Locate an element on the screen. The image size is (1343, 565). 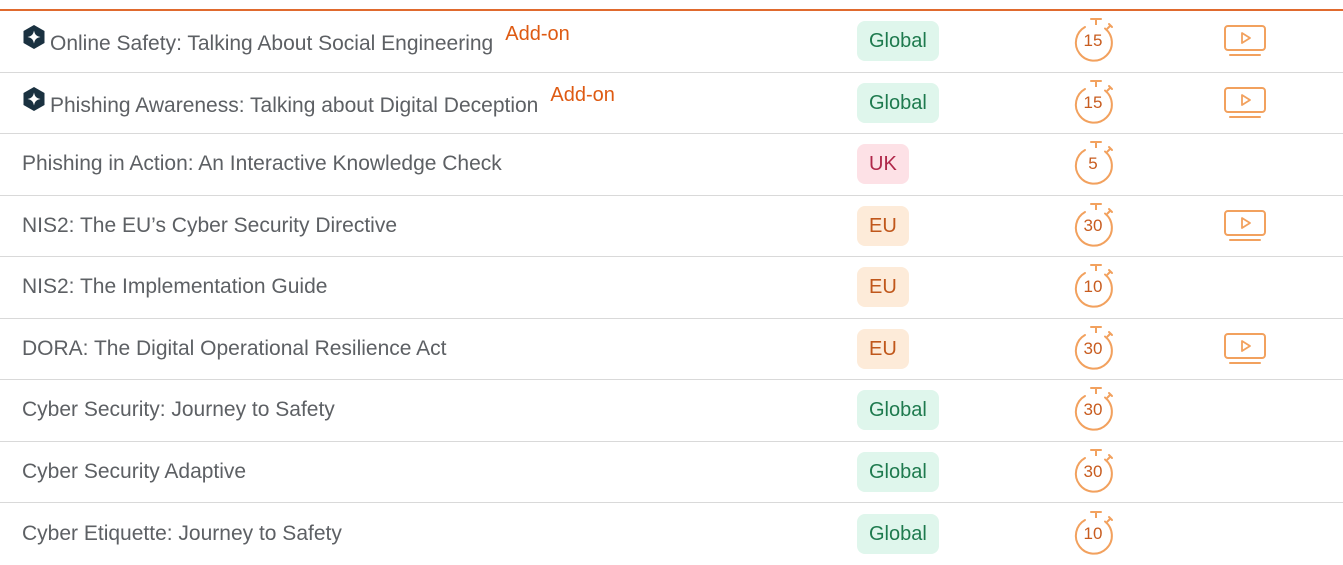
duration-timer: 5 is located at coordinates (1095, 164).